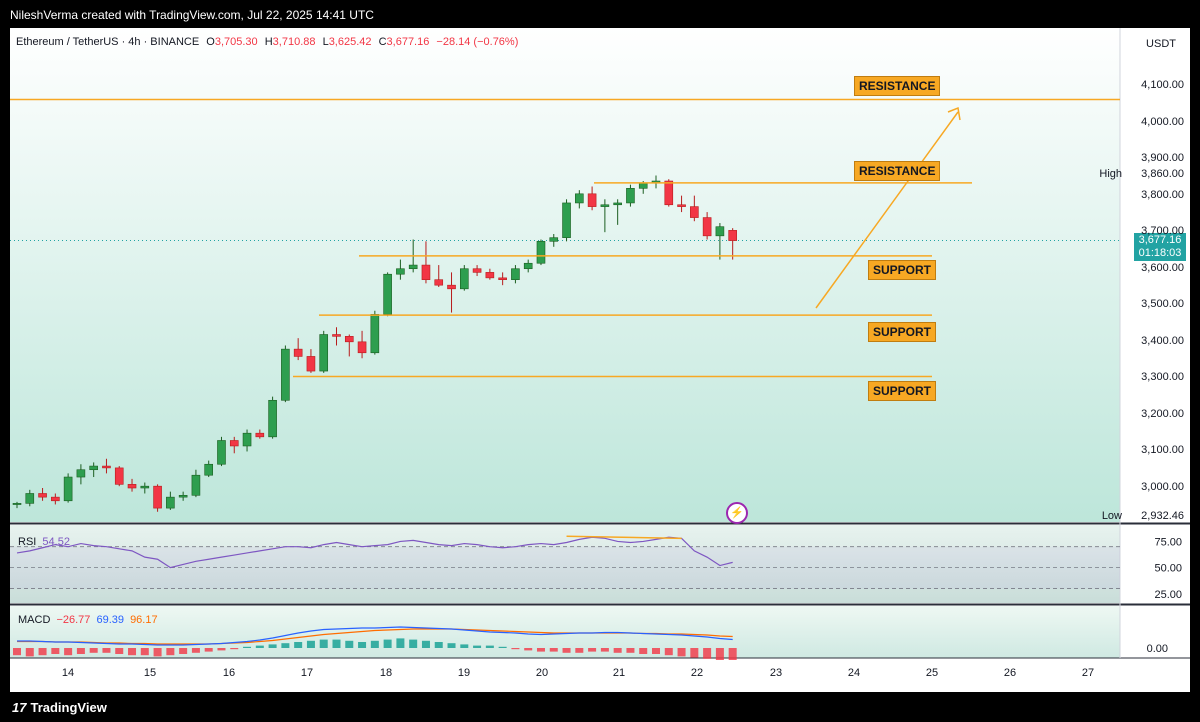 The height and width of the screenshot is (722, 1200). I want to click on low-marker-label: Low, so click(1111, 516).